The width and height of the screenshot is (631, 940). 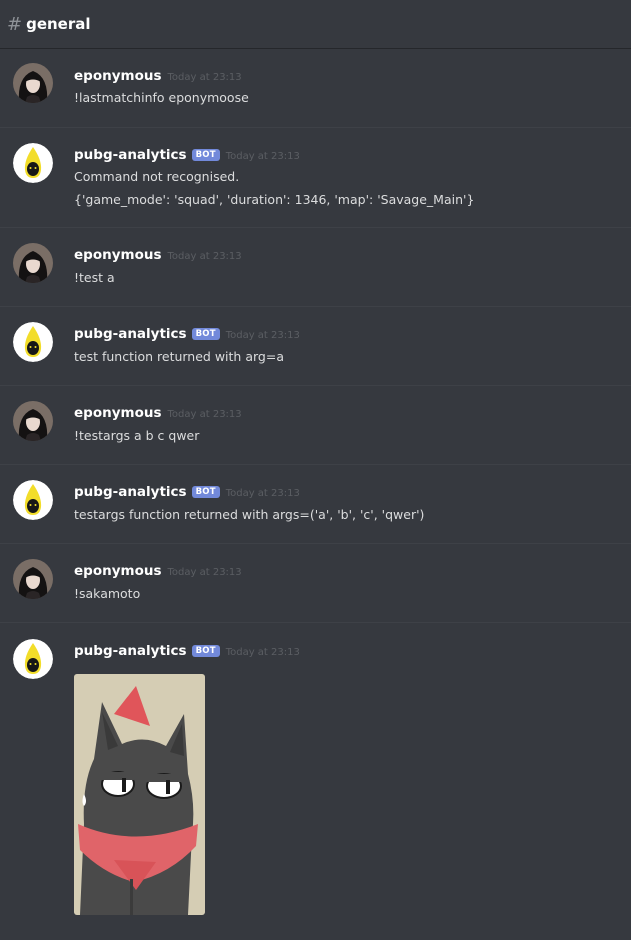 What do you see at coordinates (315, 267) in the screenshot?
I see `message: eponymous Today at 23:13 !test a` at bounding box center [315, 267].